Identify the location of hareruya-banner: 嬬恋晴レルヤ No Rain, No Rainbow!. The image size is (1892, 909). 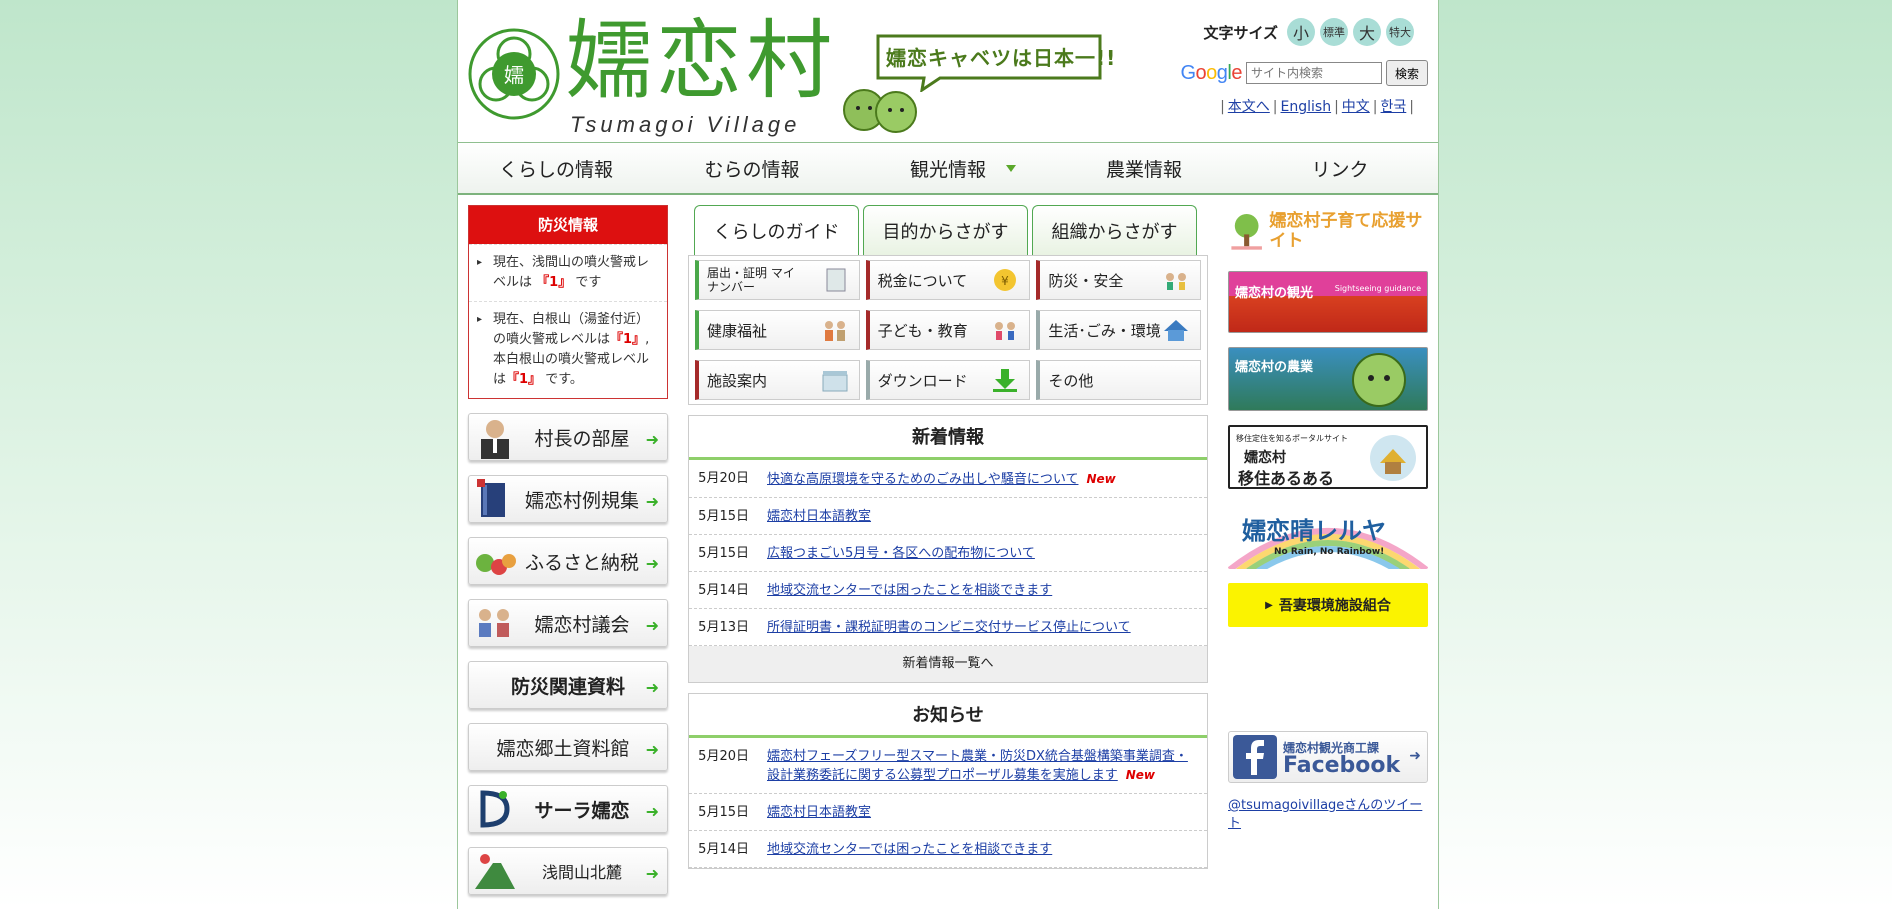
(1328, 536).